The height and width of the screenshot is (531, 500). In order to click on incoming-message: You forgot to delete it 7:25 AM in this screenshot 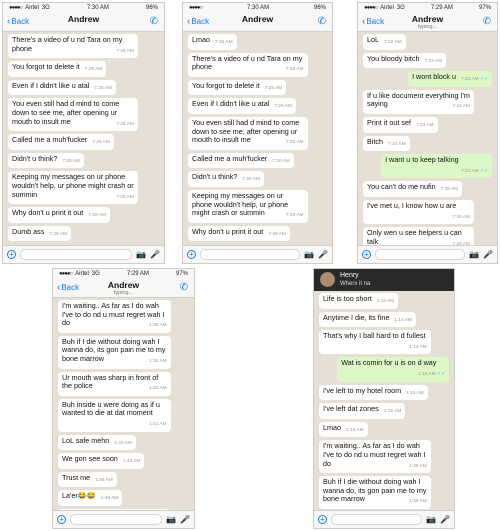, I will do `click(237, 87)`.